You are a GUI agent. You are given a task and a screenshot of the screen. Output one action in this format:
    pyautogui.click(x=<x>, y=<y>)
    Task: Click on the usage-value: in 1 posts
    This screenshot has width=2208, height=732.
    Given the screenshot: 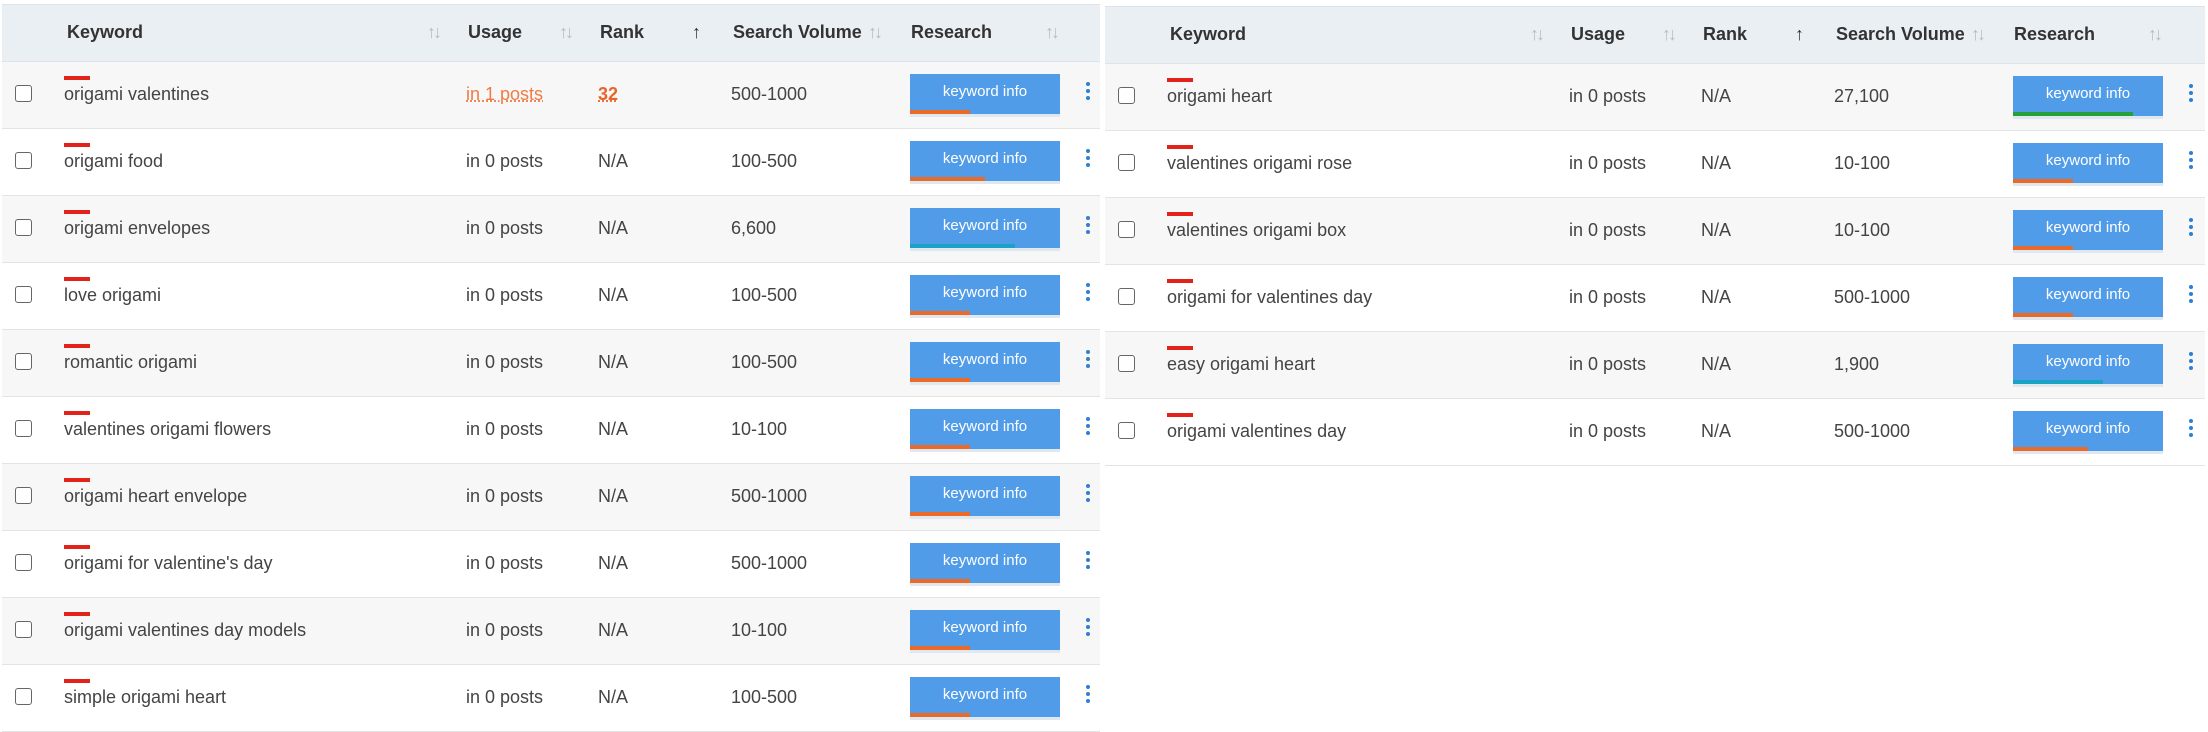 What is the action you would take?
    pyautogui.click(x=504, y=94)
    